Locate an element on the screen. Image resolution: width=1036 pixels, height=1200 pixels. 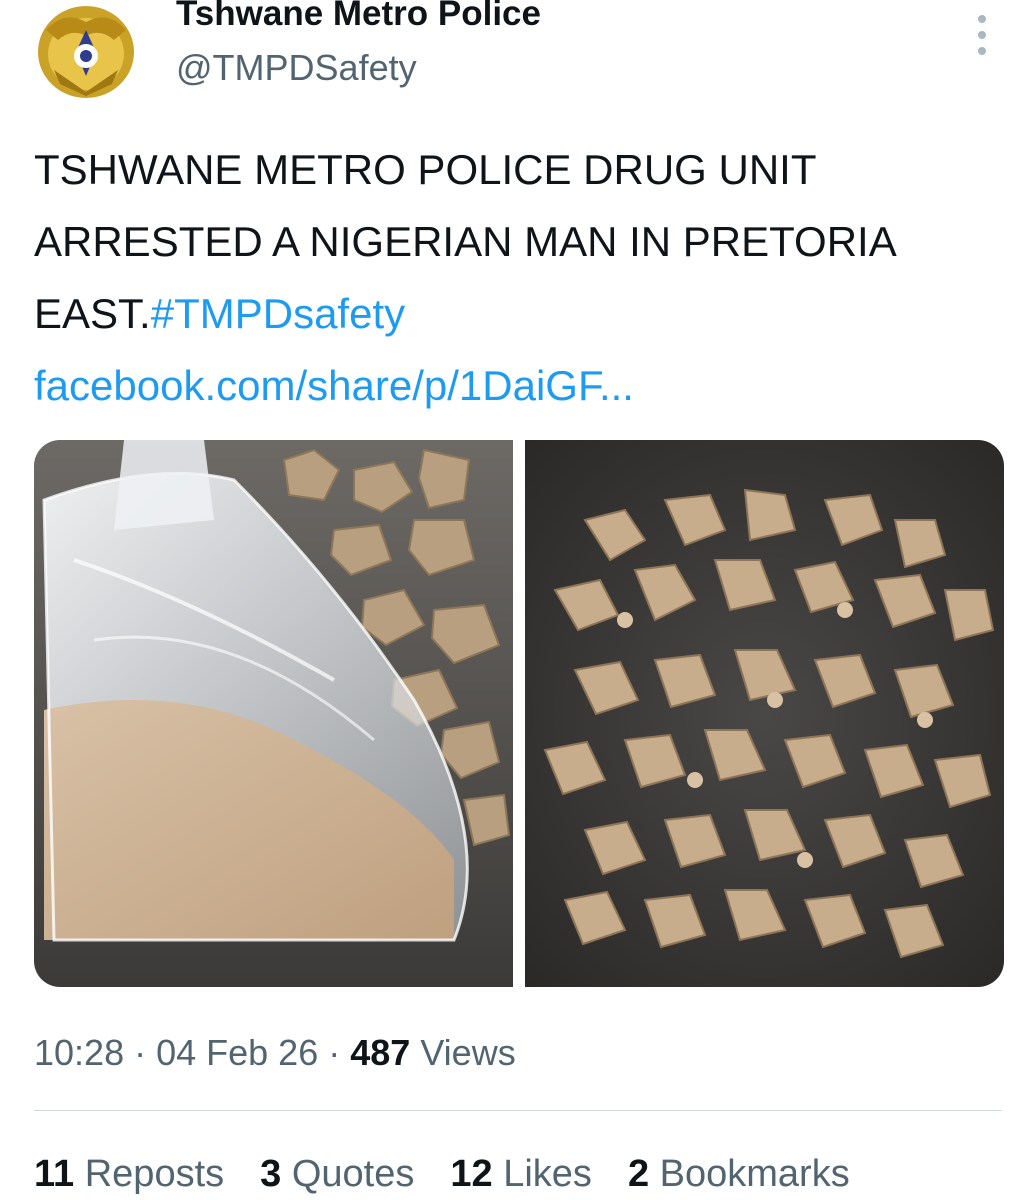
views-label: Views is located at coordinates (468, 1052).